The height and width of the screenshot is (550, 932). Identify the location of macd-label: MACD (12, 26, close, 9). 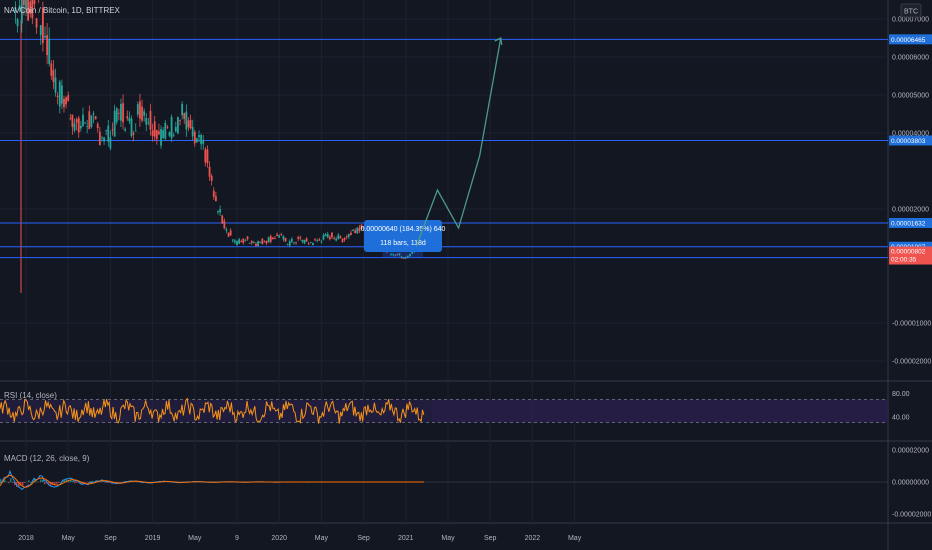
(47, 458).